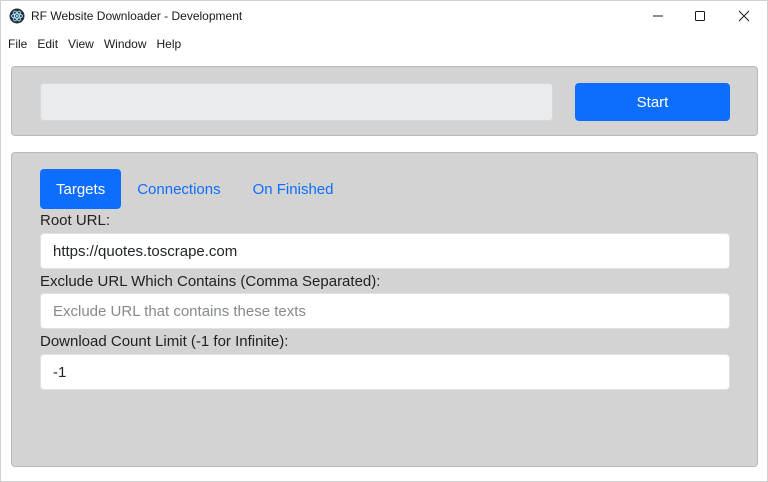 This screenshot has height=482, width=768. I want to click on menu-window: Window, so click(125, 44).